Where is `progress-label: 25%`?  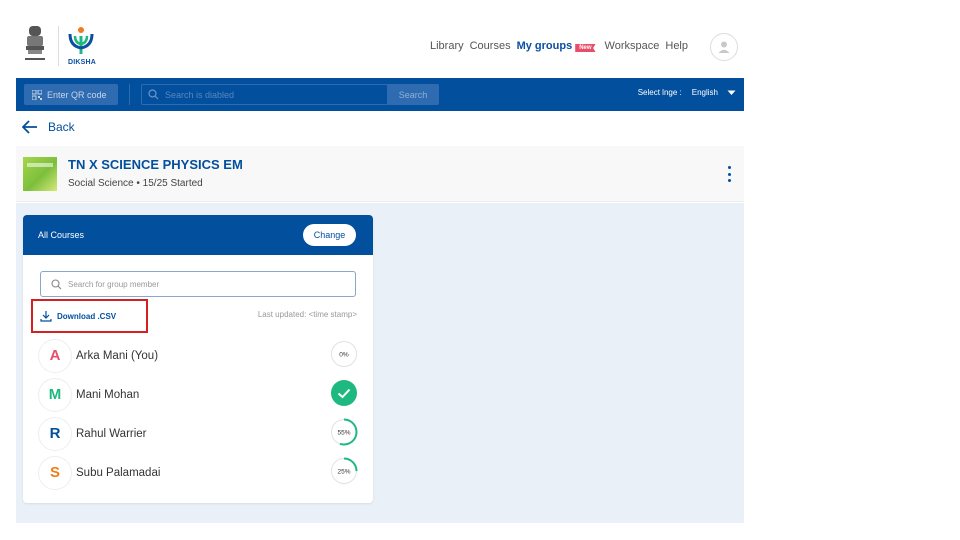 progress-label: 25% is located at coordinates (343, 472).